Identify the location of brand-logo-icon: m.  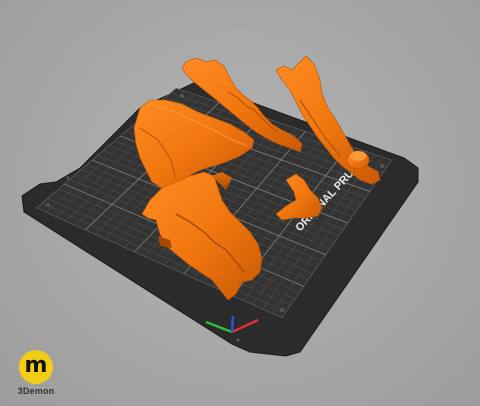
(36, 367).